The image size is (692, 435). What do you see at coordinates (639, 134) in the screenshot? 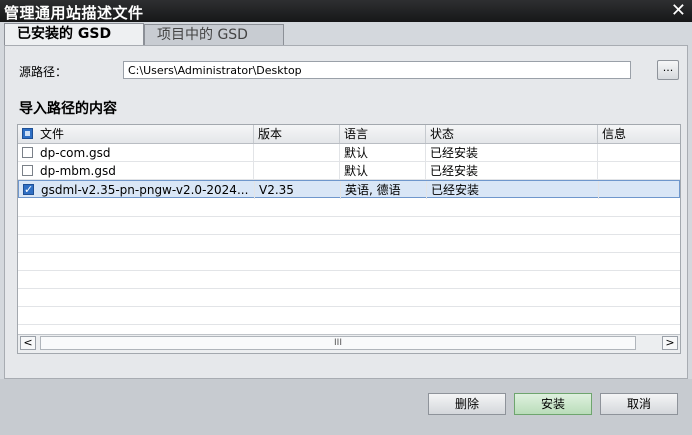
I see `column-info: 信息` at bounding box center [639, 134].